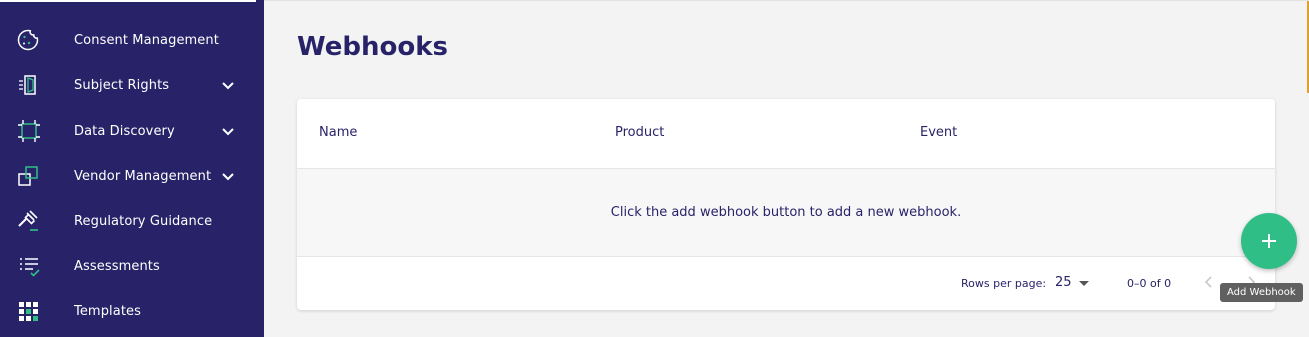  What do you see at coordinates (122, 85) in the screenshot?
I see `sidebar-item-label: Subject Rights` at bounding box center [122, 85].